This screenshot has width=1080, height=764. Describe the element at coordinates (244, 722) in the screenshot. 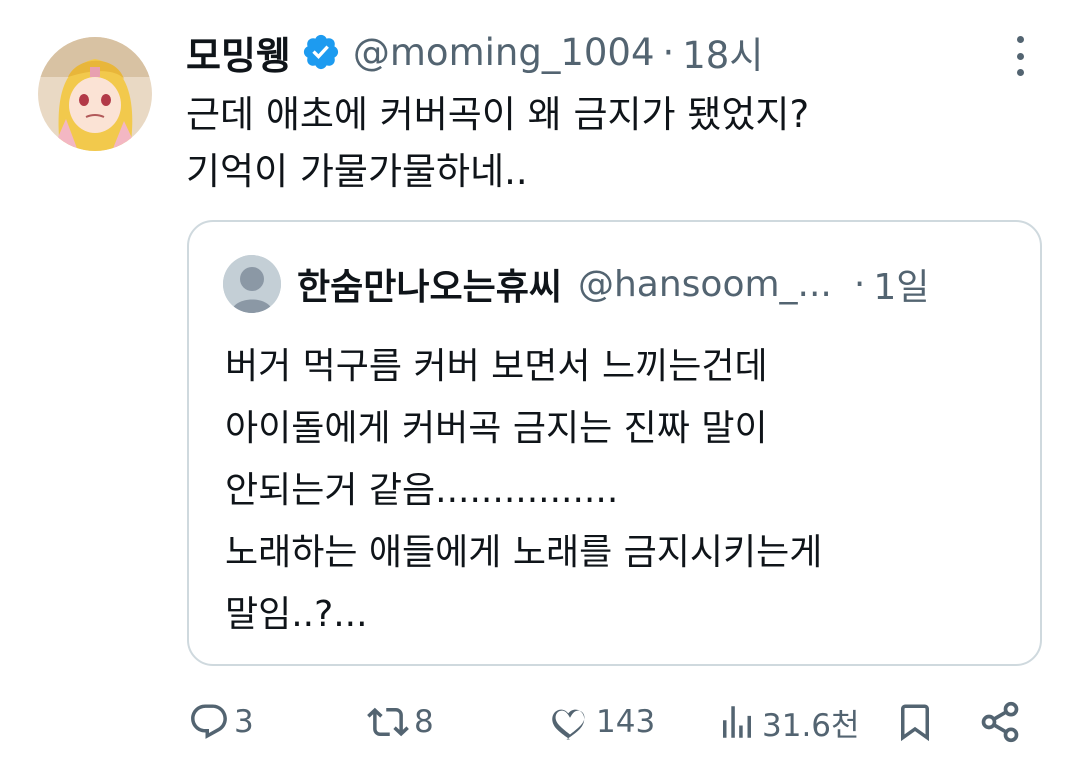

I see `reply-count: 3` at that location.